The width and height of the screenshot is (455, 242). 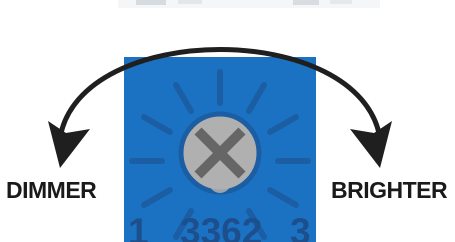 What do you see at coordinates (221, 226) in the screenshot?
I see `part-number-label: 3362` at bounding box center [221, 226].